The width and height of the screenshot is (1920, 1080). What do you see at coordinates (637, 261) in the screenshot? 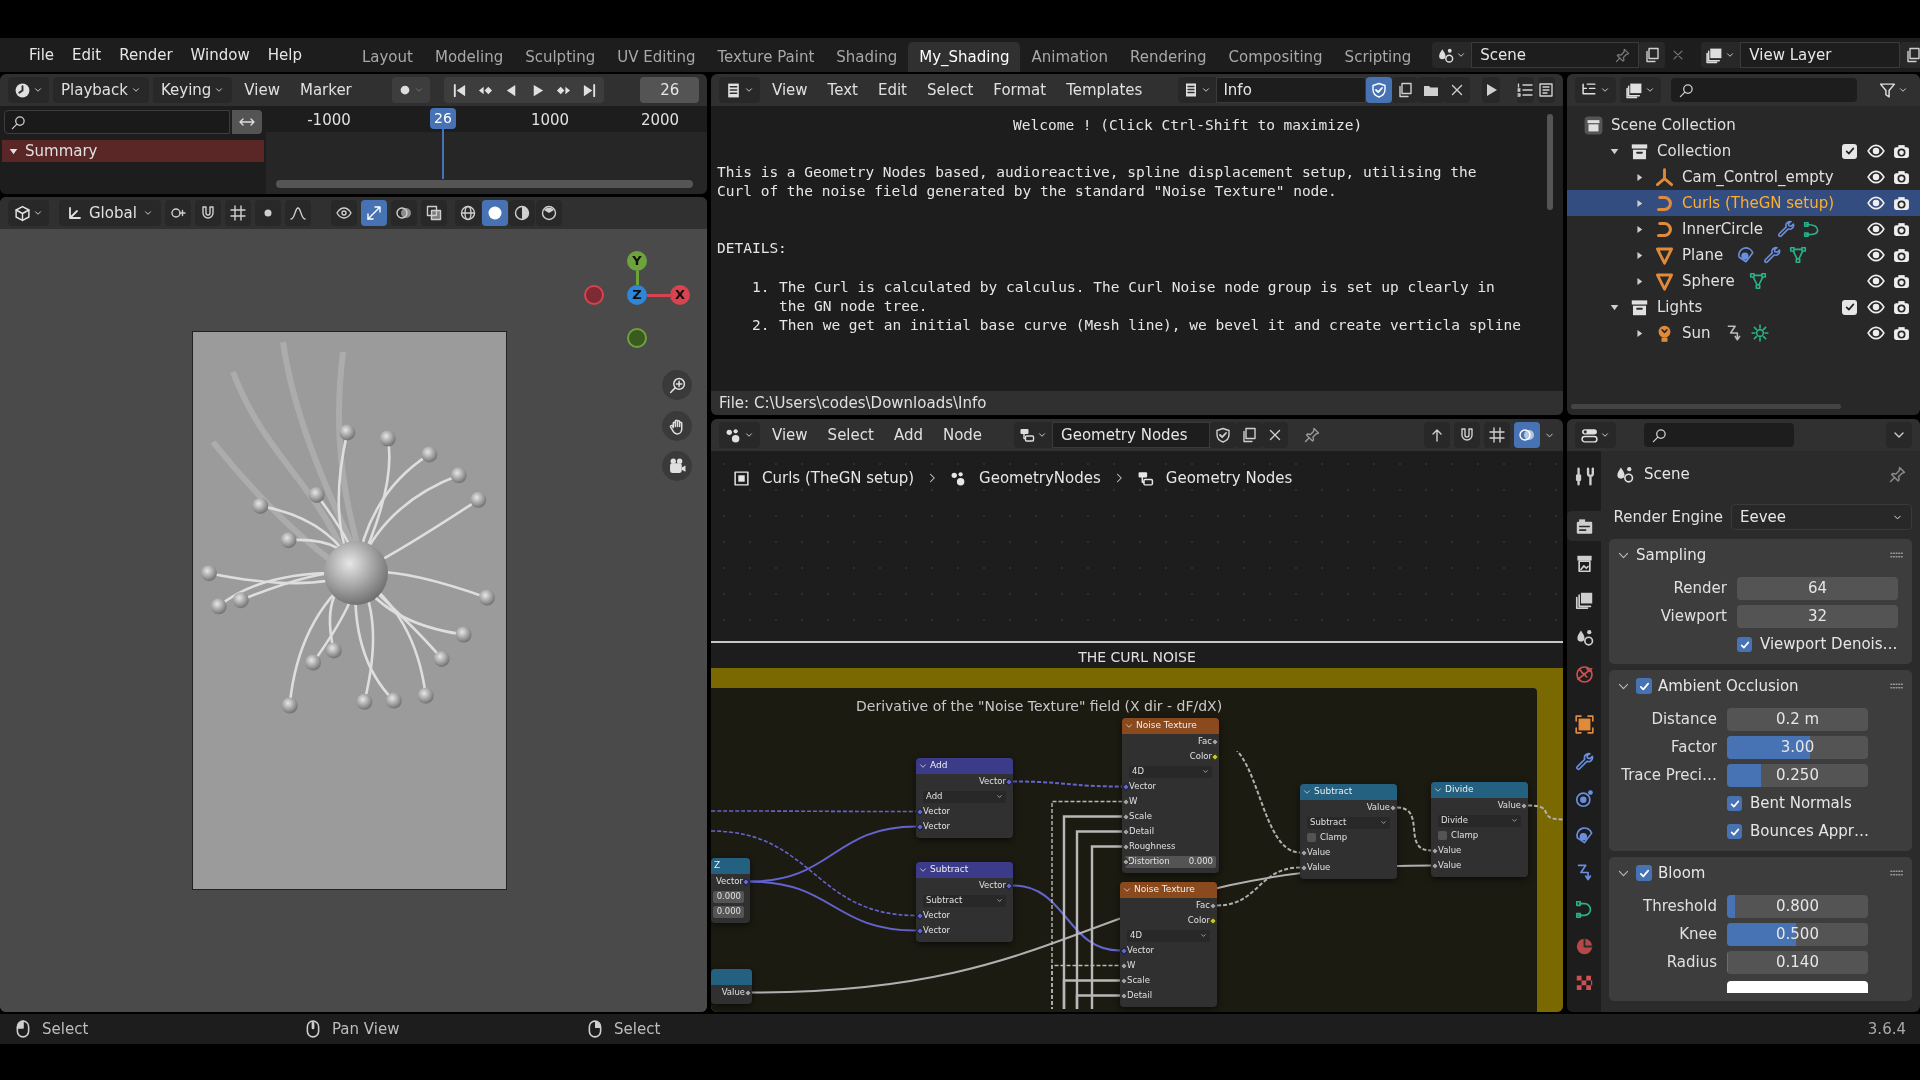
I see `axis-handle: Y` at bounding box center [637, 261].